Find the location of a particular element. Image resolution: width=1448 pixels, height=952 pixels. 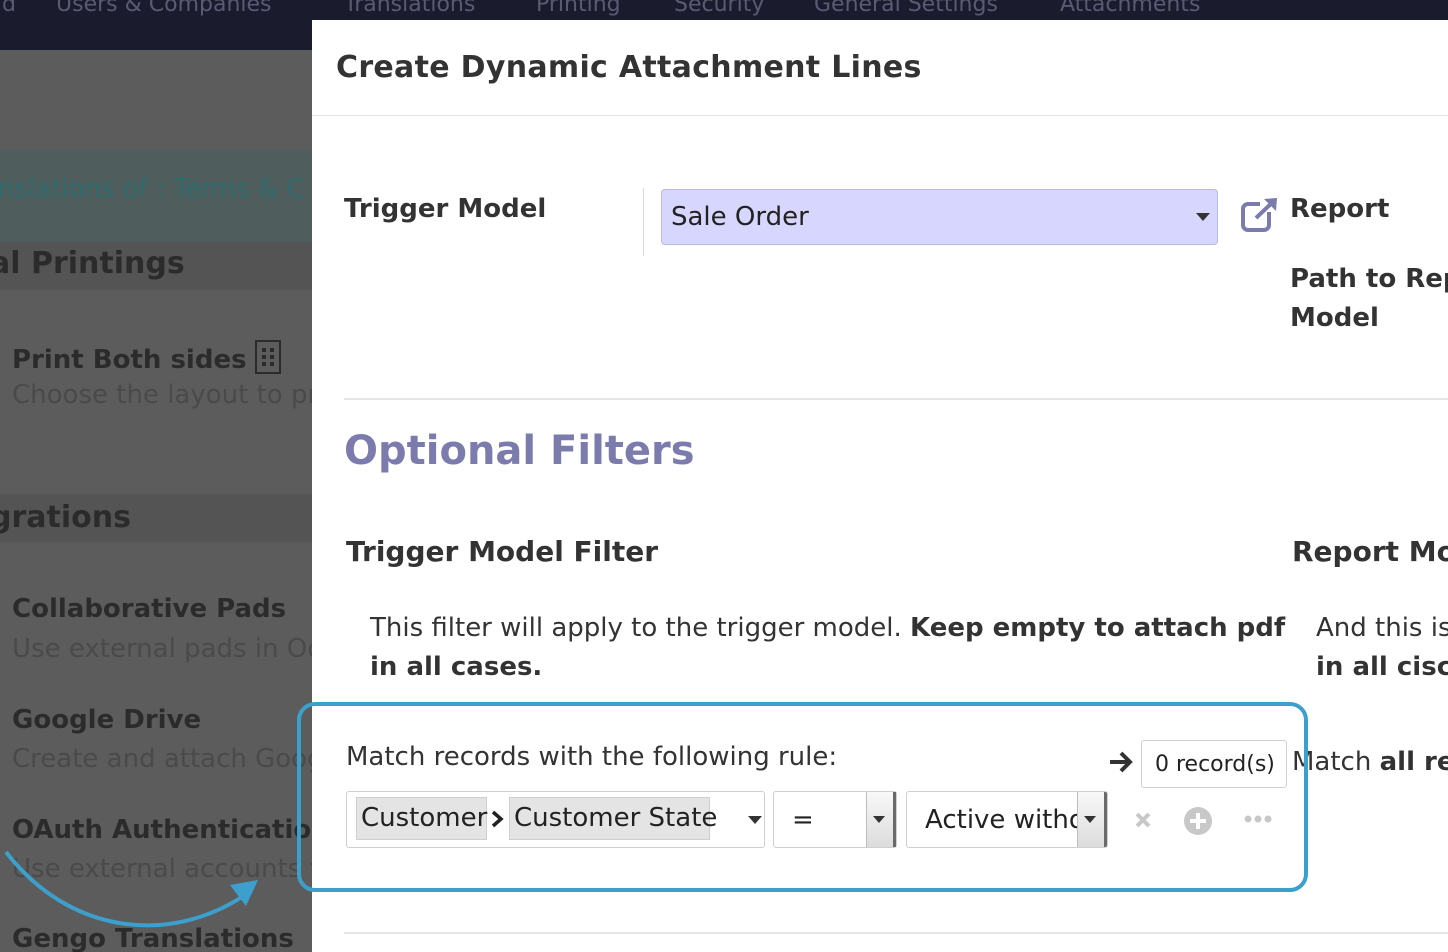

breadcrumb-link: Terms & C is located at coordinates (239, 189).